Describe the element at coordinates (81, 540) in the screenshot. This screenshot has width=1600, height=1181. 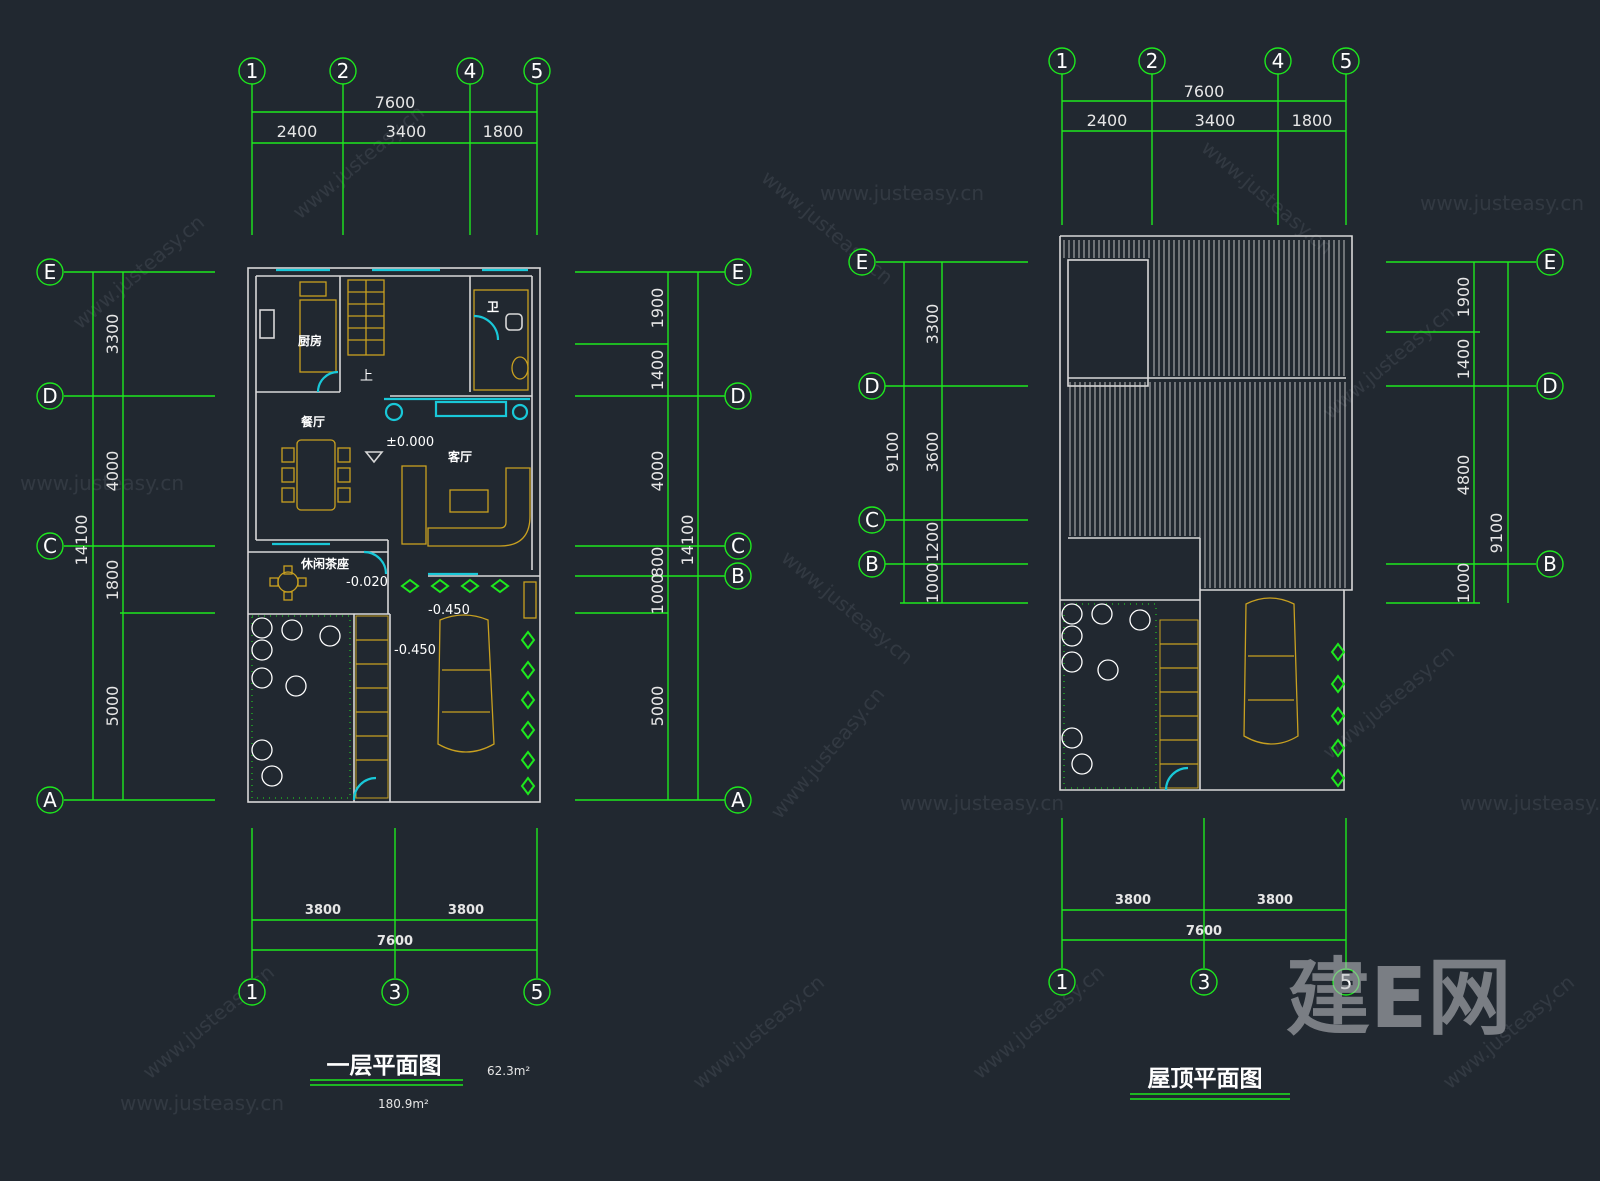
I see `dim-total-left: 14100` at that location.